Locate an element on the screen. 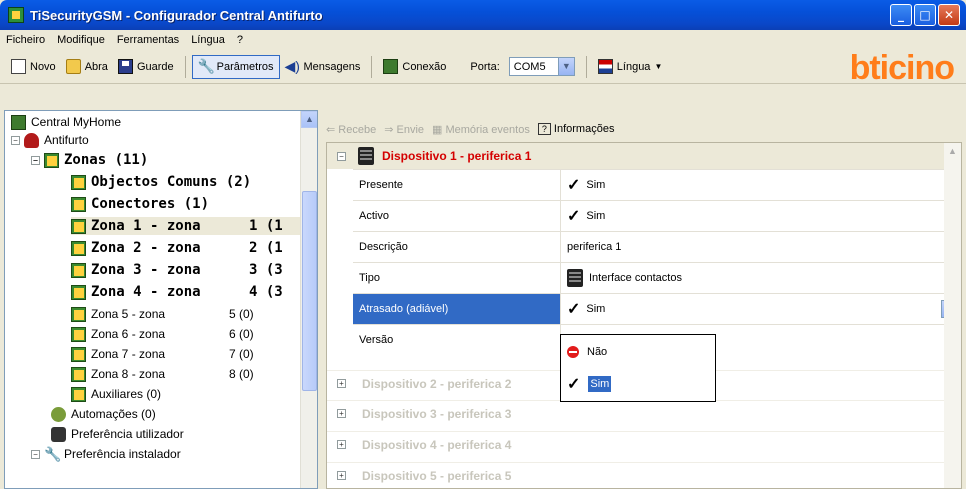 The image size is (966, 489). tree-item-objectos: Objectos Comuns (2) is located at coordinates (161, 182).